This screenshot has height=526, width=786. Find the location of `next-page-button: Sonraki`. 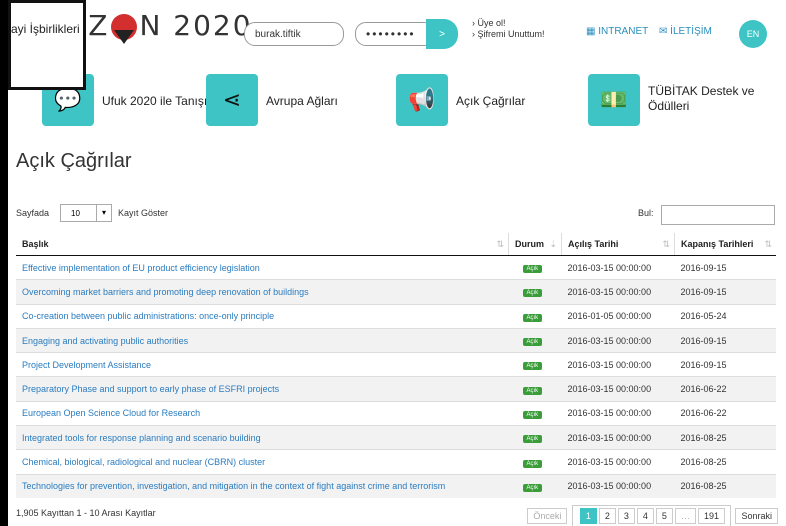

next-page-button: Sonraki is located at coordinates (756, 516).